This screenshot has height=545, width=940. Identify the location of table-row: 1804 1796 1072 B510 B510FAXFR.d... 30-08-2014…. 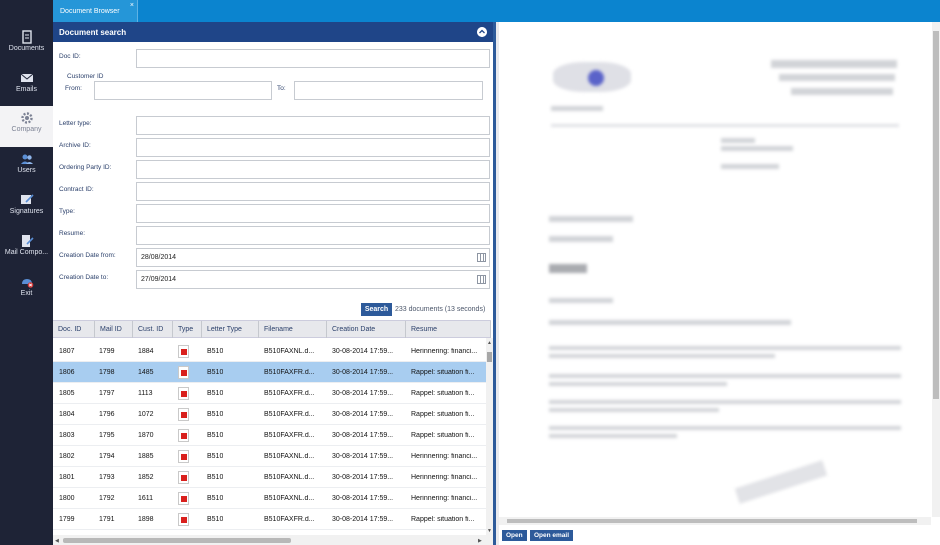
(269, 414).